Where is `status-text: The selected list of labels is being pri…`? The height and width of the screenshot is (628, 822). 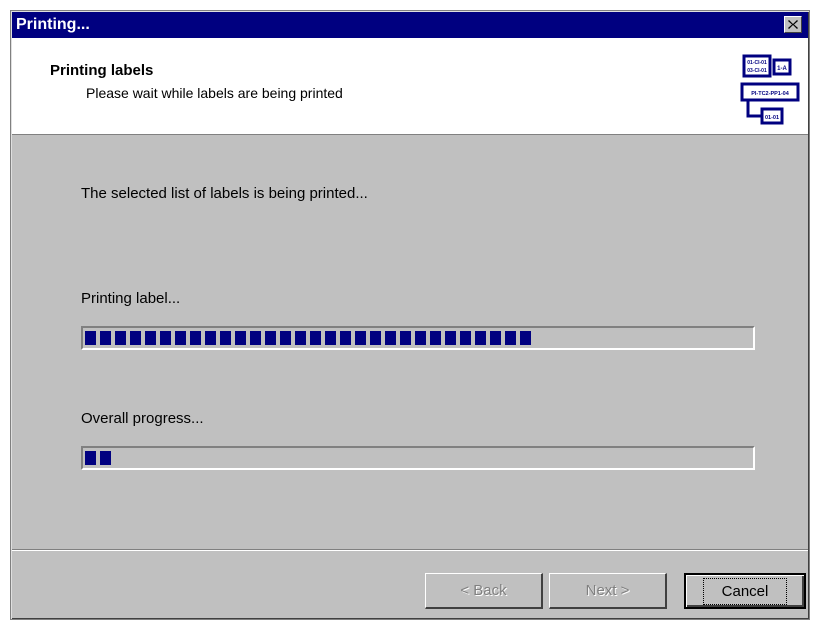 status-text: The selected list of labels is being pri… is located at coordinates (224, 193).